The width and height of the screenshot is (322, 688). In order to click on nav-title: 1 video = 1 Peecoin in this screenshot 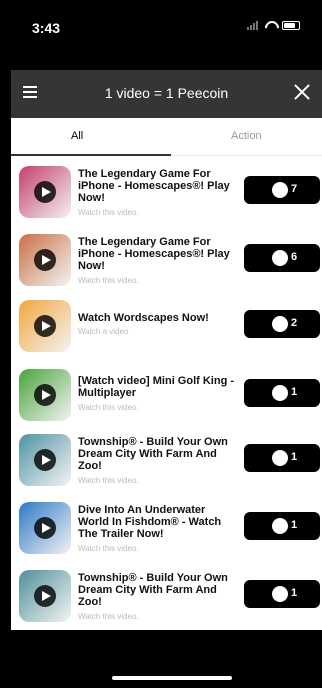, I will do `click(166, 93)`.